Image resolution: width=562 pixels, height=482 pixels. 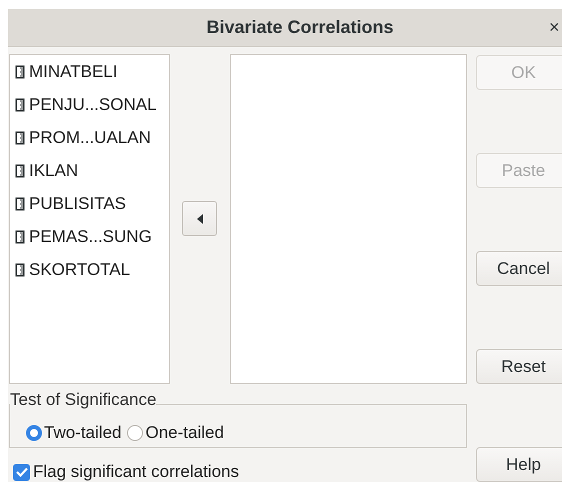 I want to click on variable-item: MINATBELI, so click(x=73, y=72).